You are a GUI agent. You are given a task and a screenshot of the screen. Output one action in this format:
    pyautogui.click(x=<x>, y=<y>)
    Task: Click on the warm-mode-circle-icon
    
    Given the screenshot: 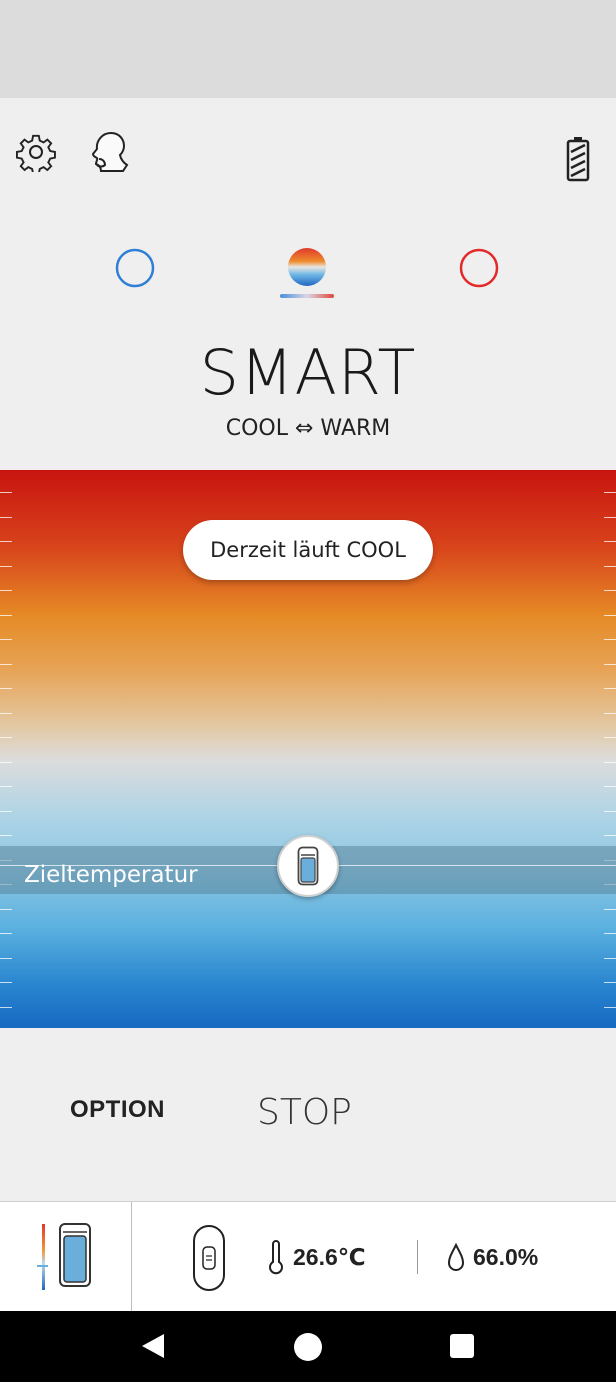 What is the action you would take?
    pyautogui.click(x=479, y=268)
    